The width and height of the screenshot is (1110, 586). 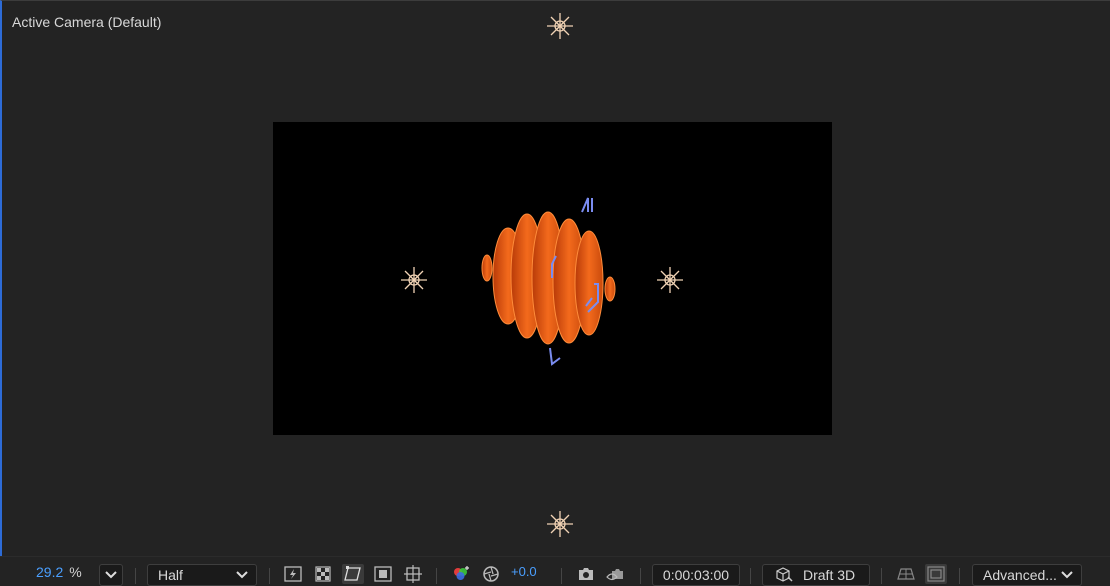 What do you see at coordinates (49, 572) in the screenshot?
I see `zoom-value: 29.2` at bounding box center [49, 572].